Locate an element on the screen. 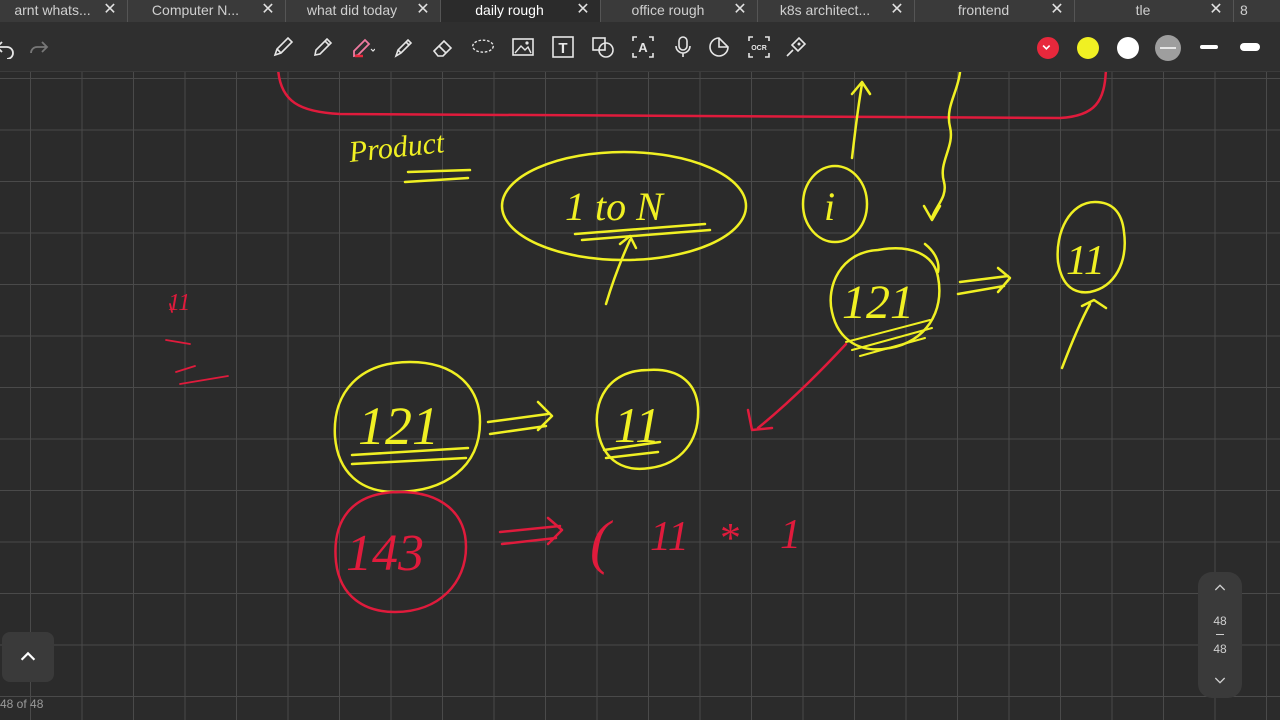  tab-count: 8 is located at coordinates (1241, 11).